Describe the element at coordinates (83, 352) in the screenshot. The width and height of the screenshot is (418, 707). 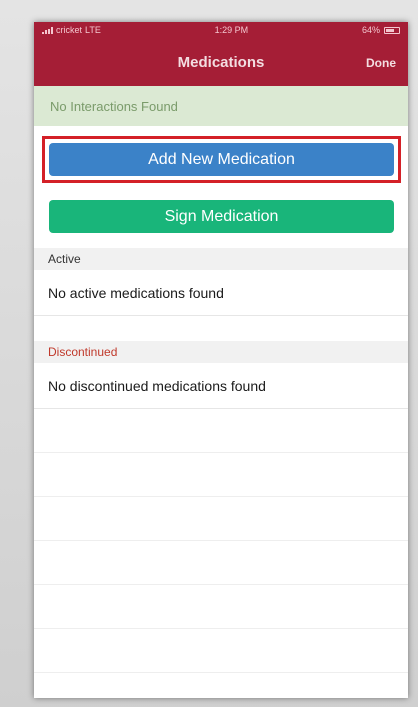
I see `discontinued-section-label: Discontinued` at that location.